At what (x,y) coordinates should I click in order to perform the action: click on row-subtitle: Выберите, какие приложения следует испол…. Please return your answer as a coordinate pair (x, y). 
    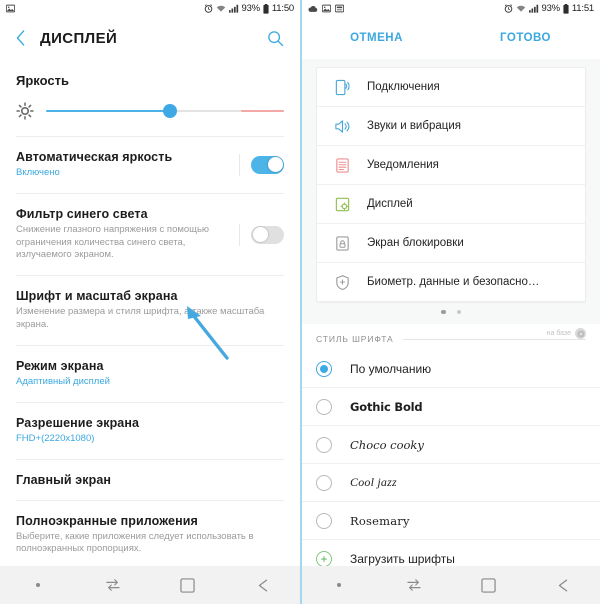
    Looking at the image, I should click on (135, 542).